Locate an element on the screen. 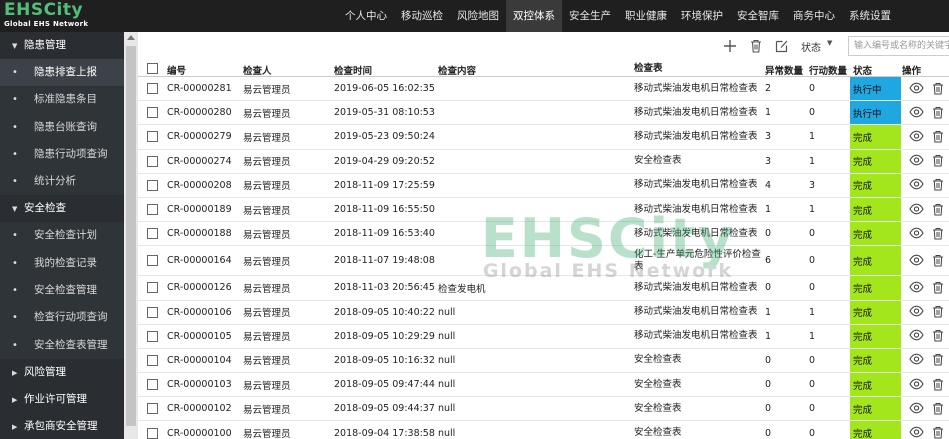  nav-risk-map: 风险地图 is located at coordinates (478, 16).